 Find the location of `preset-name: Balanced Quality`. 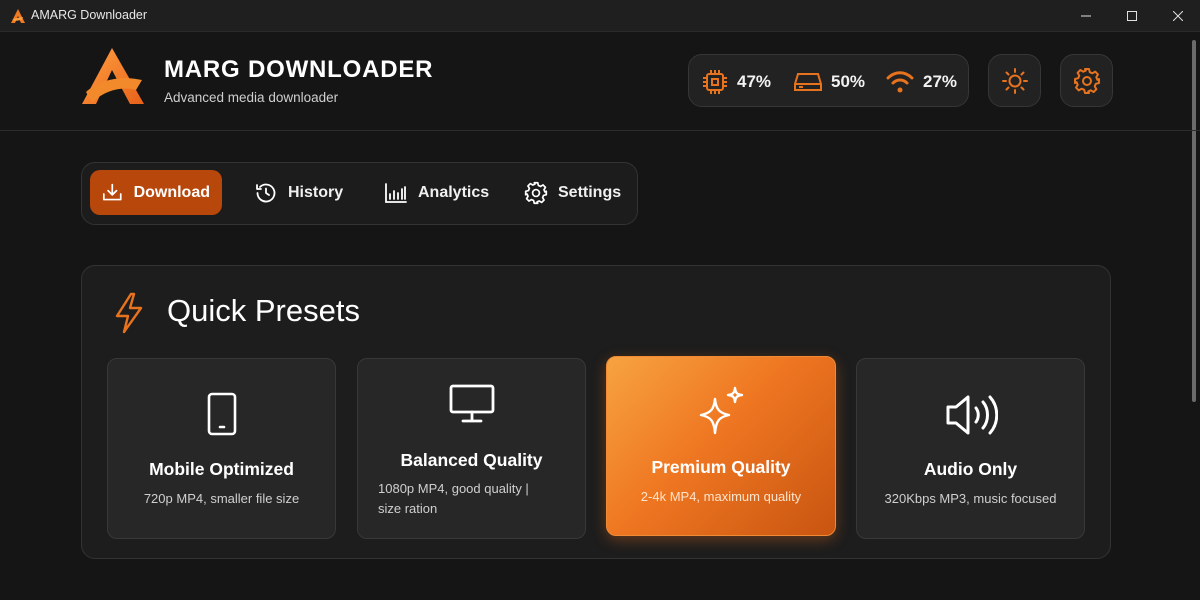

preset-name: Balanced Quality is located at coordinates (471, 460).